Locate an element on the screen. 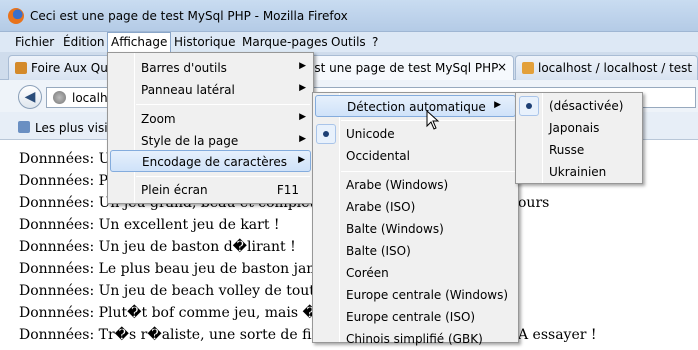 This screenshot has width=698, height=350. tab-faq: Foire Aux Qu is located at coordinates (63, 67).